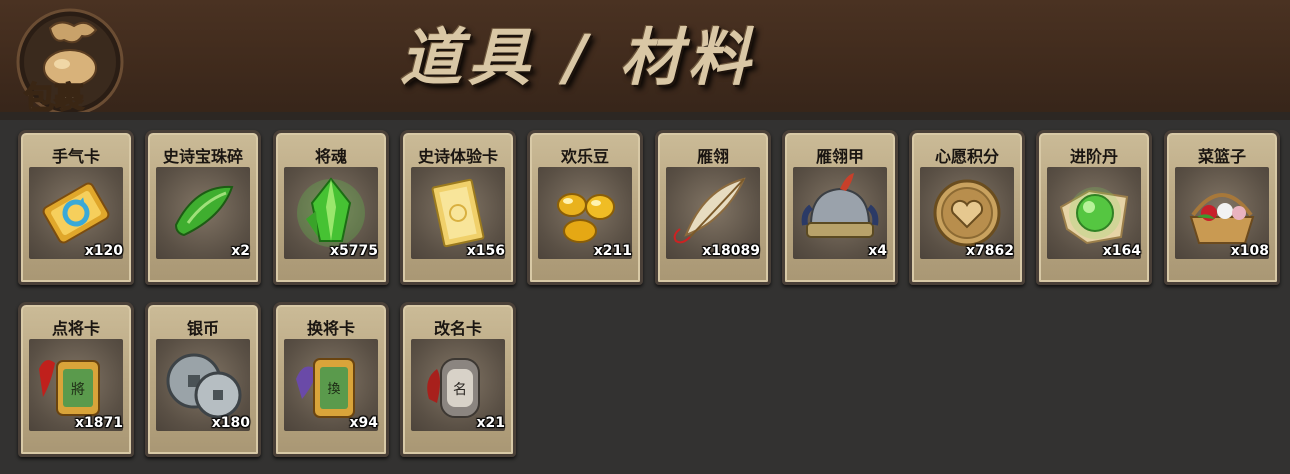 The height and width of the screenshot is (474, 1290). I want to click on item-name: 将魂, so click(330, 156).